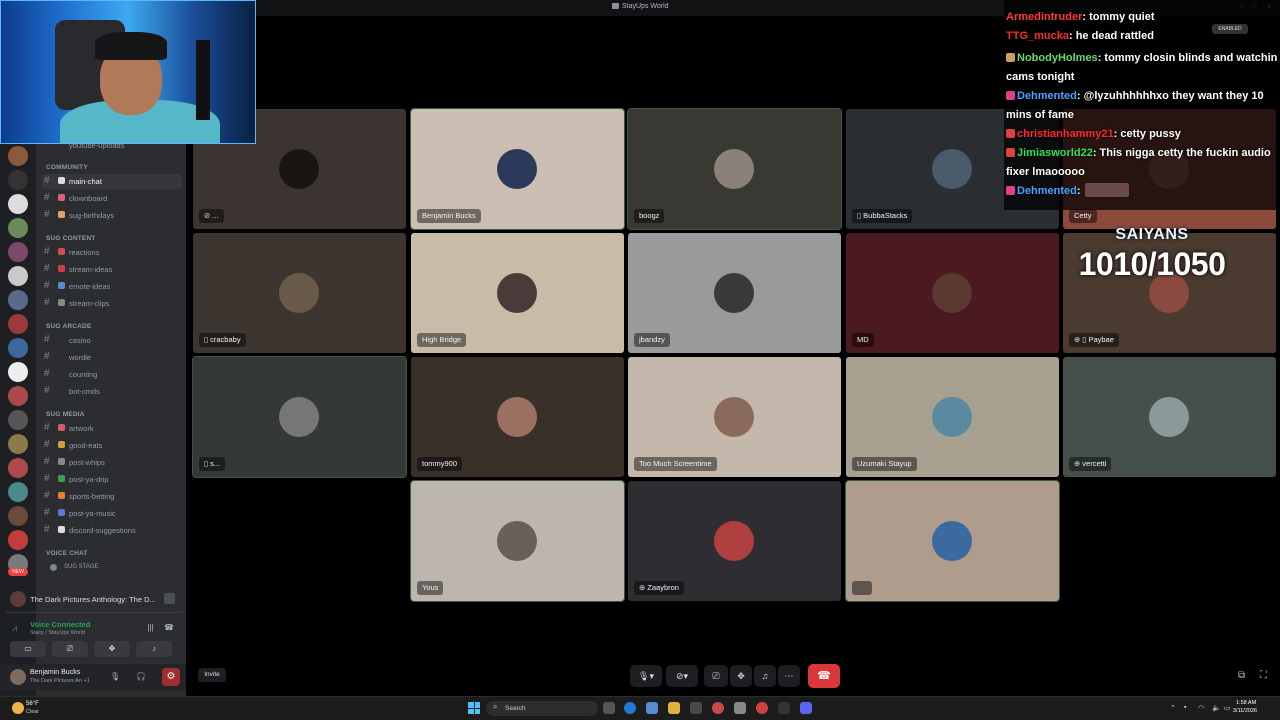  Describe the element at coordinates (517, 417) in the screenshot. I see `participant-tile: tommy900` at that location.